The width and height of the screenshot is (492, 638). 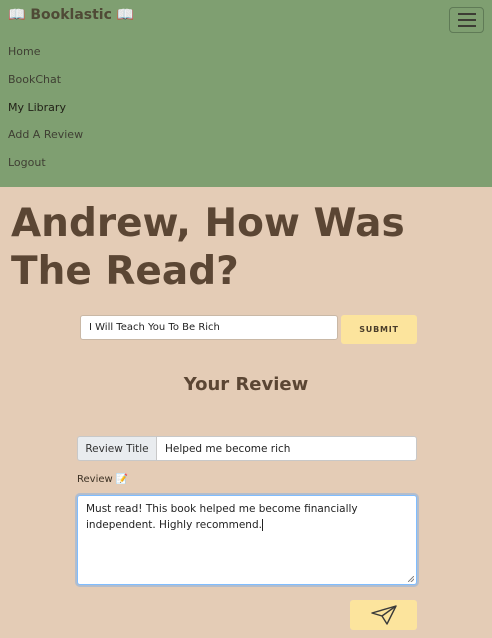 What do you see at coordinates (286, 448) in the screenshot?
I see `review-title-input: Helped me become rich` at bounding box center [286, 448].